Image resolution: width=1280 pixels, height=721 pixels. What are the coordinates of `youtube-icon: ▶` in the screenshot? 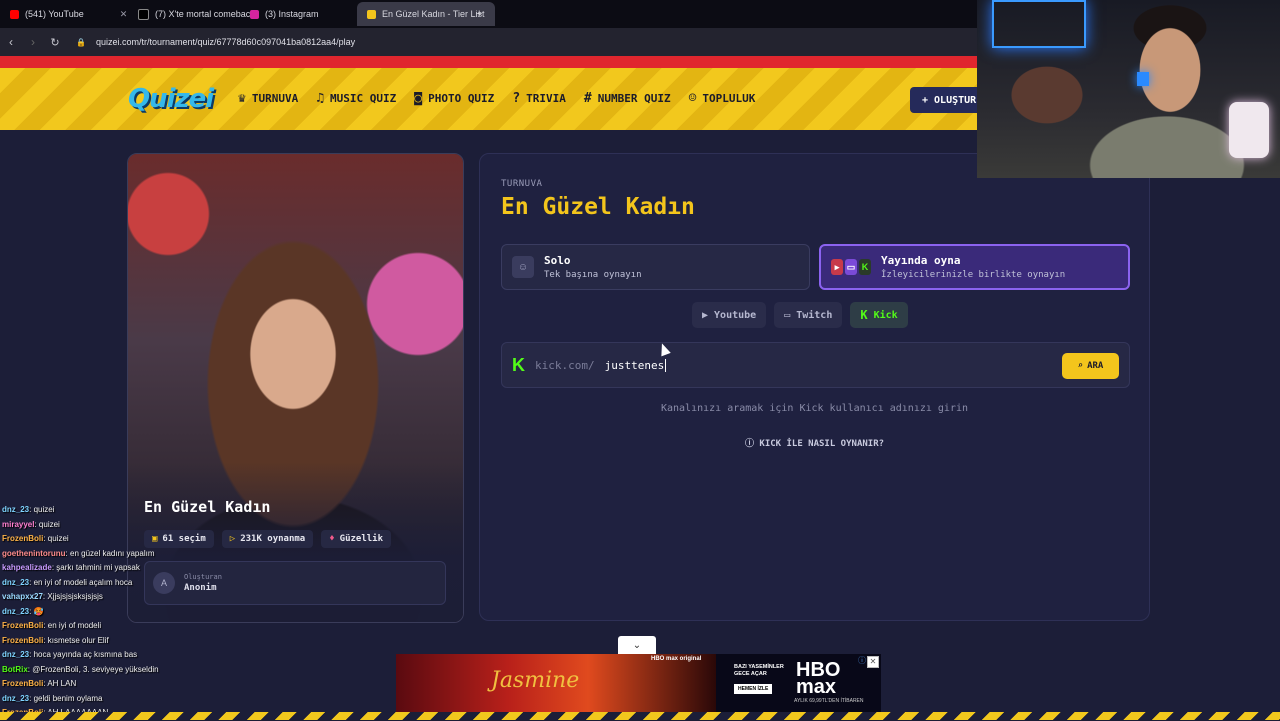 It's located at (705, 315).